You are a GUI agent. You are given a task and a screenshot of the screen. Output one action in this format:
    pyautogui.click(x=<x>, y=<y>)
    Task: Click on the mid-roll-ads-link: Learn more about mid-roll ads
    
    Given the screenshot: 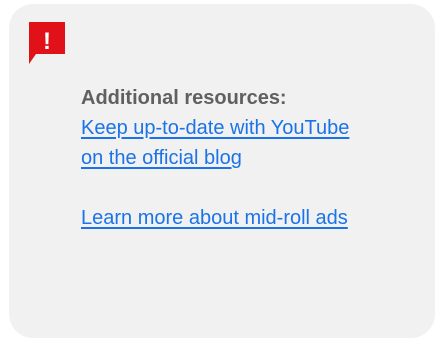 What is the action you would take?
    pyautogui.click(x=216, y=218)
    